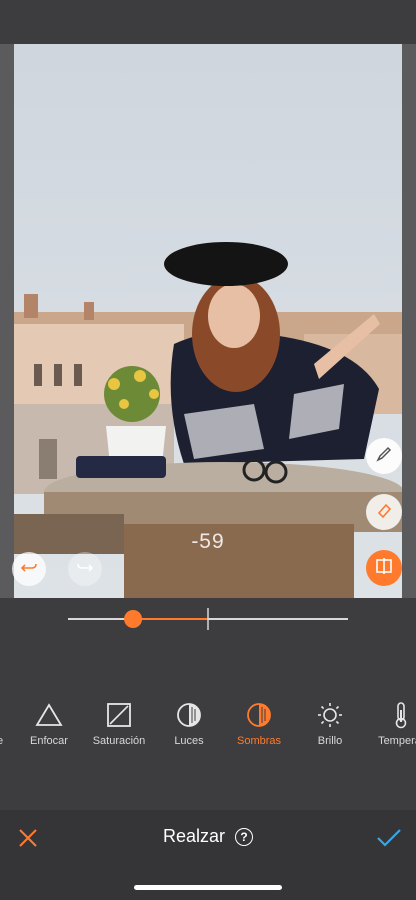 This screenshot has width=416, height=900. I want to click on tool-label: Sombras, so click(259, 741).